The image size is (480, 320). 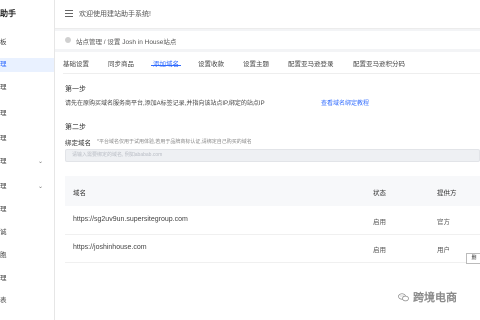 What do you see at coordinates (27, 88) in the screenshot?
I see `sidebar-item-management-2: 理` at bounding box center [27, 88].